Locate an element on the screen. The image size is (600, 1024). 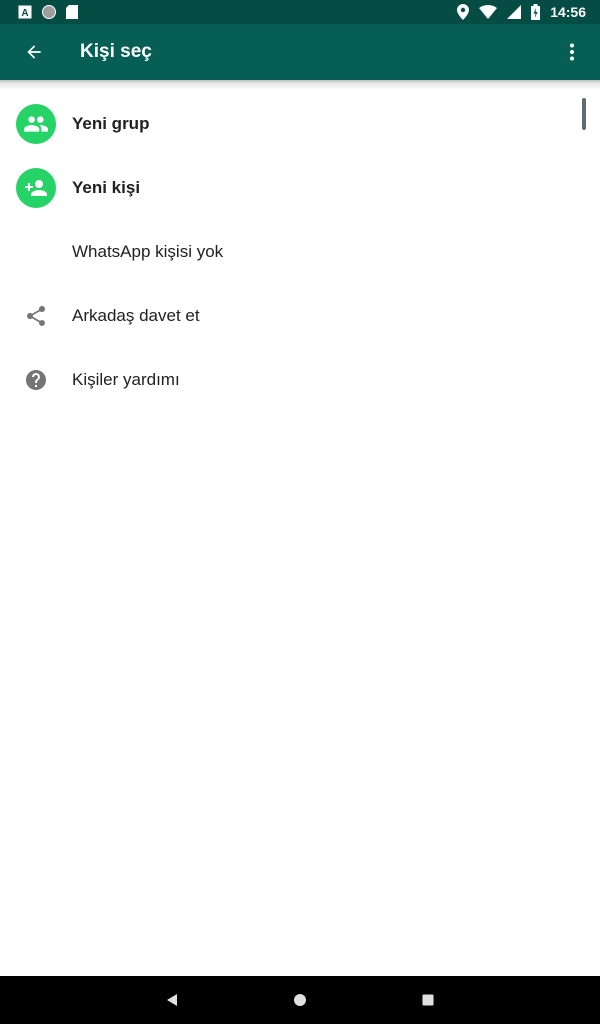
scrollbar-thumb is located at coordinates (584, 114).